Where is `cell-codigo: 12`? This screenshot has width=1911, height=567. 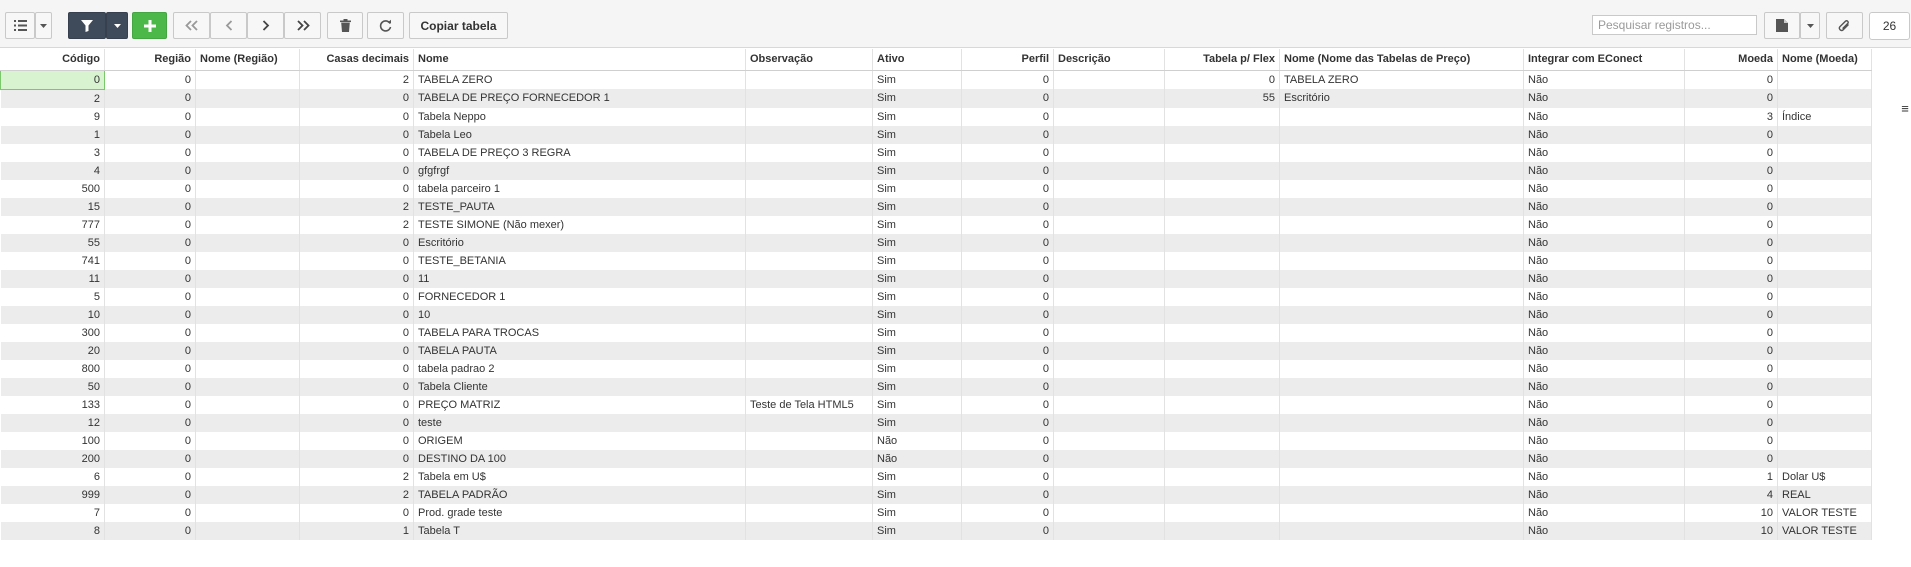
cell-codigo: 12 is located at coordinates (52, 422).